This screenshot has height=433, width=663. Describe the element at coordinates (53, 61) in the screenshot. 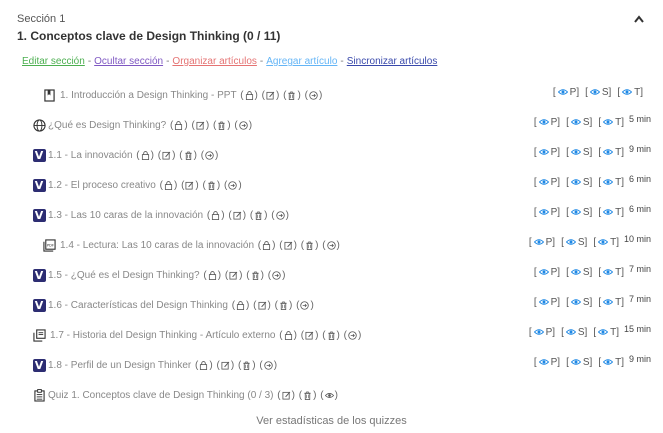

I see `edit-section-link: Editar sección` at that location.